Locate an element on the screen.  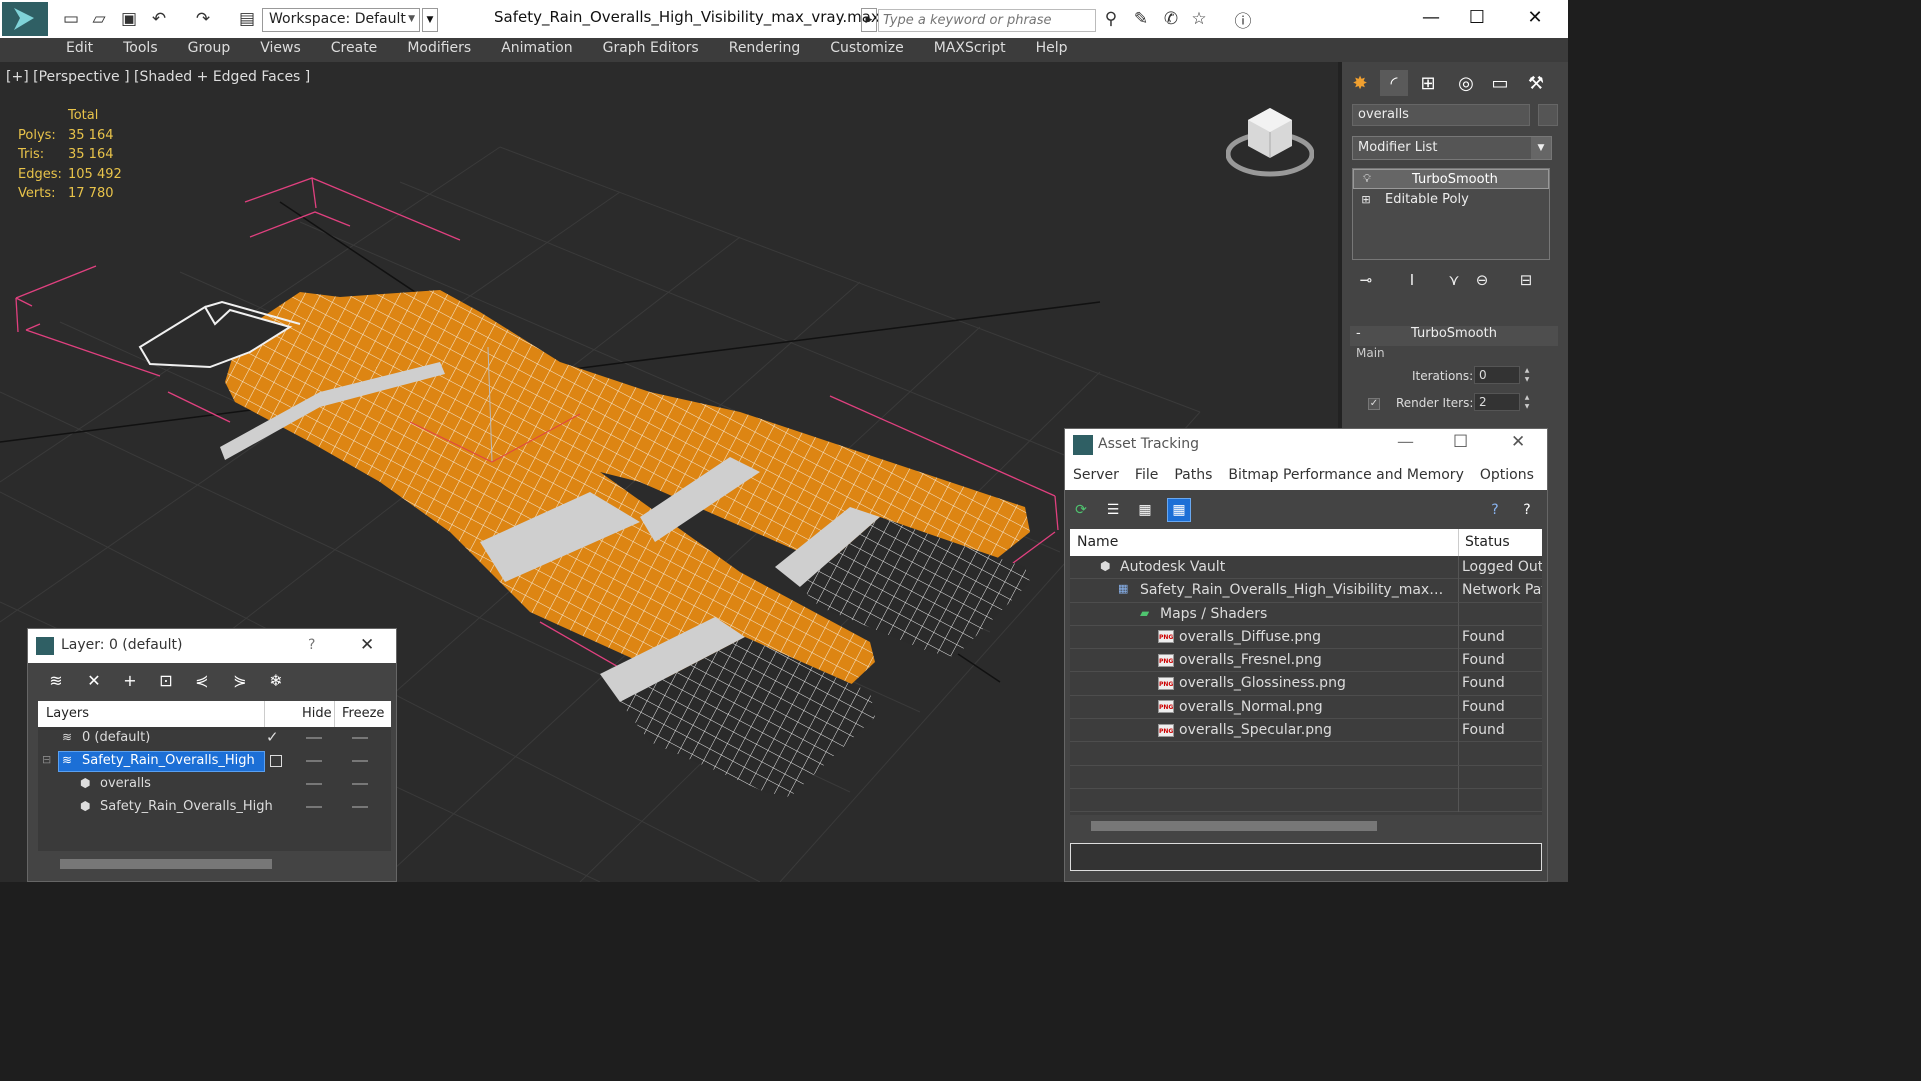
table-row: PNG overalls_Fresnel.png Found is located at coordinates (1306, 661).